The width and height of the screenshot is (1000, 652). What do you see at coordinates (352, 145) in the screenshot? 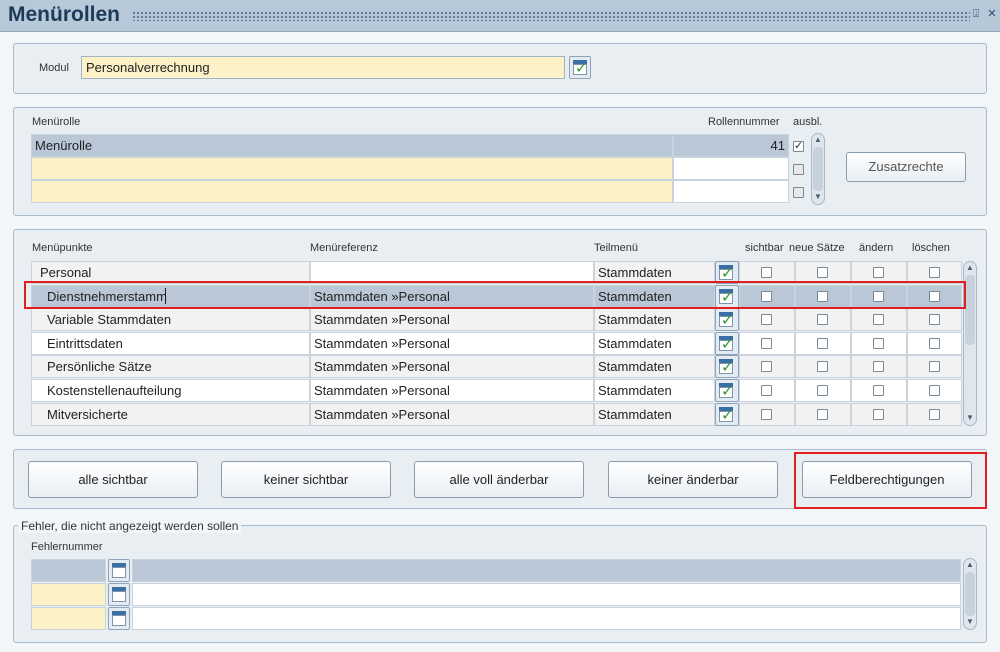
I see `rolle-name-cell: Menürolle` at bounding box center [352, 145].